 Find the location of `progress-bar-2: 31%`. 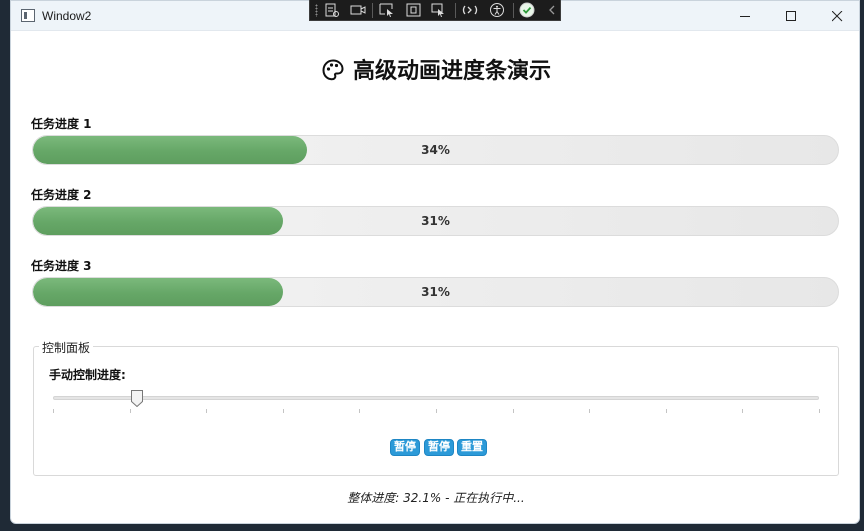

progress-bar-2: 31% is located at coordinates (435, 221).